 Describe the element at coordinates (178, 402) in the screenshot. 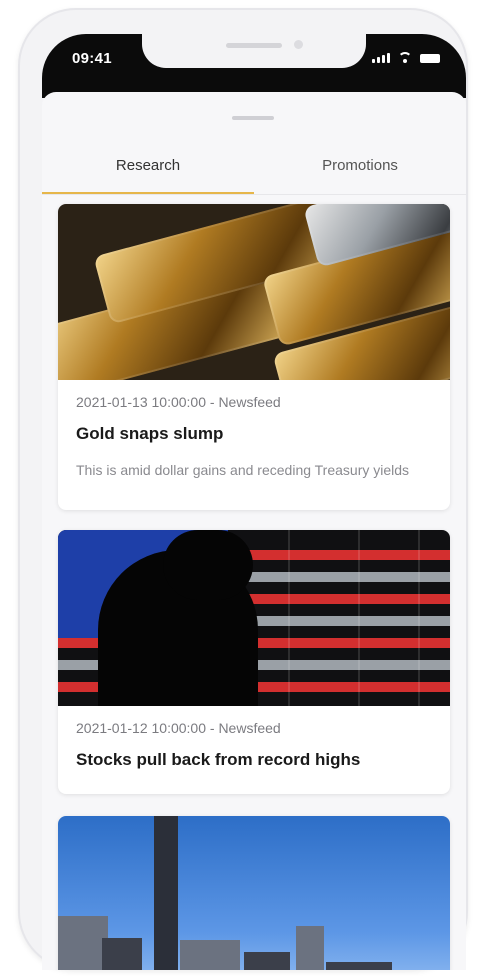

I see `article-meta: 2021-01-13 10:00:00 - Newsfeed` at that location.